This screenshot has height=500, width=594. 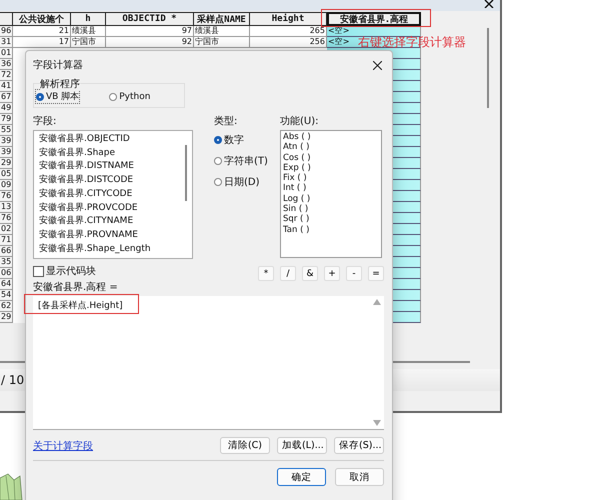 What do you see at coordinates (44, 121) in the screenshot?
I see `fields-label: 字段:` at bounding box center [44, 121].